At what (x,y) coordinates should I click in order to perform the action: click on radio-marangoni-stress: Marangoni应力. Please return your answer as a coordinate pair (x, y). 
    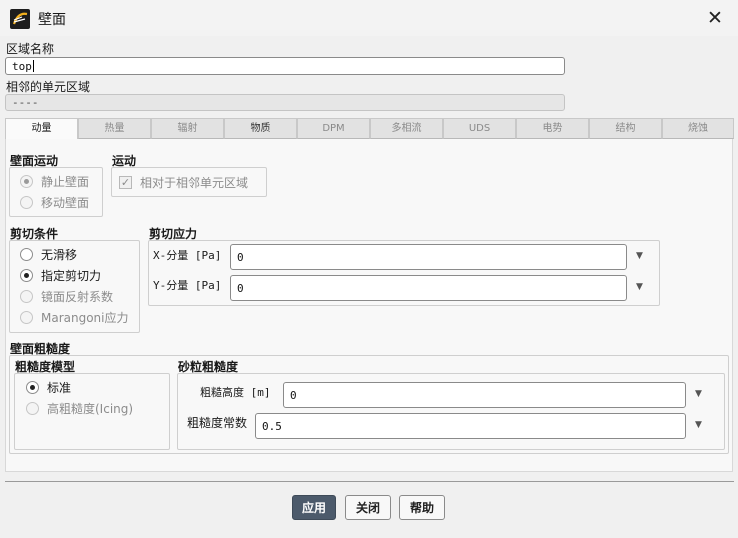
    Looking at the image, I should click on (74, 317).